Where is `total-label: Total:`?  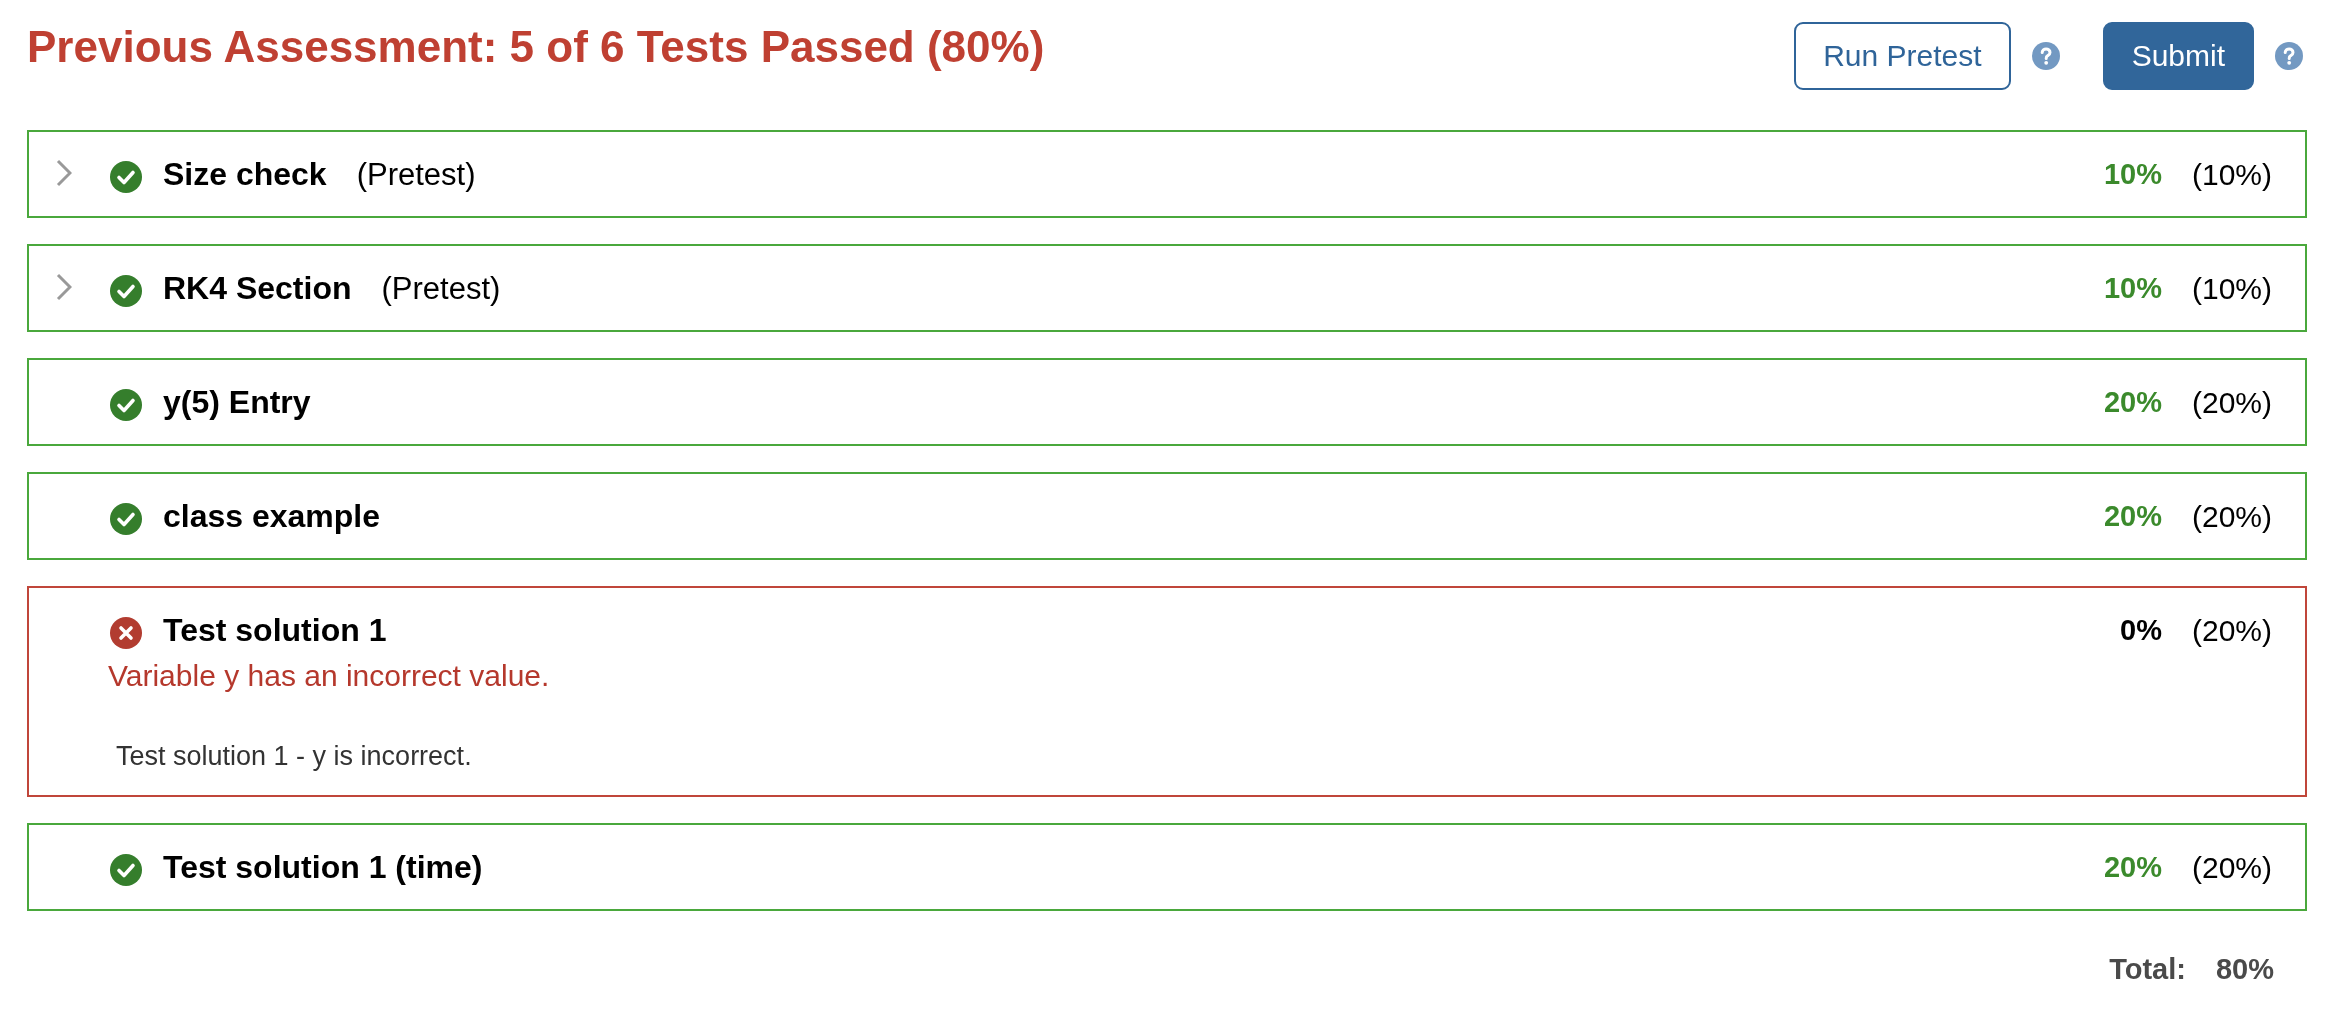
total-label: Total: is located at coordinates (2147, 969).